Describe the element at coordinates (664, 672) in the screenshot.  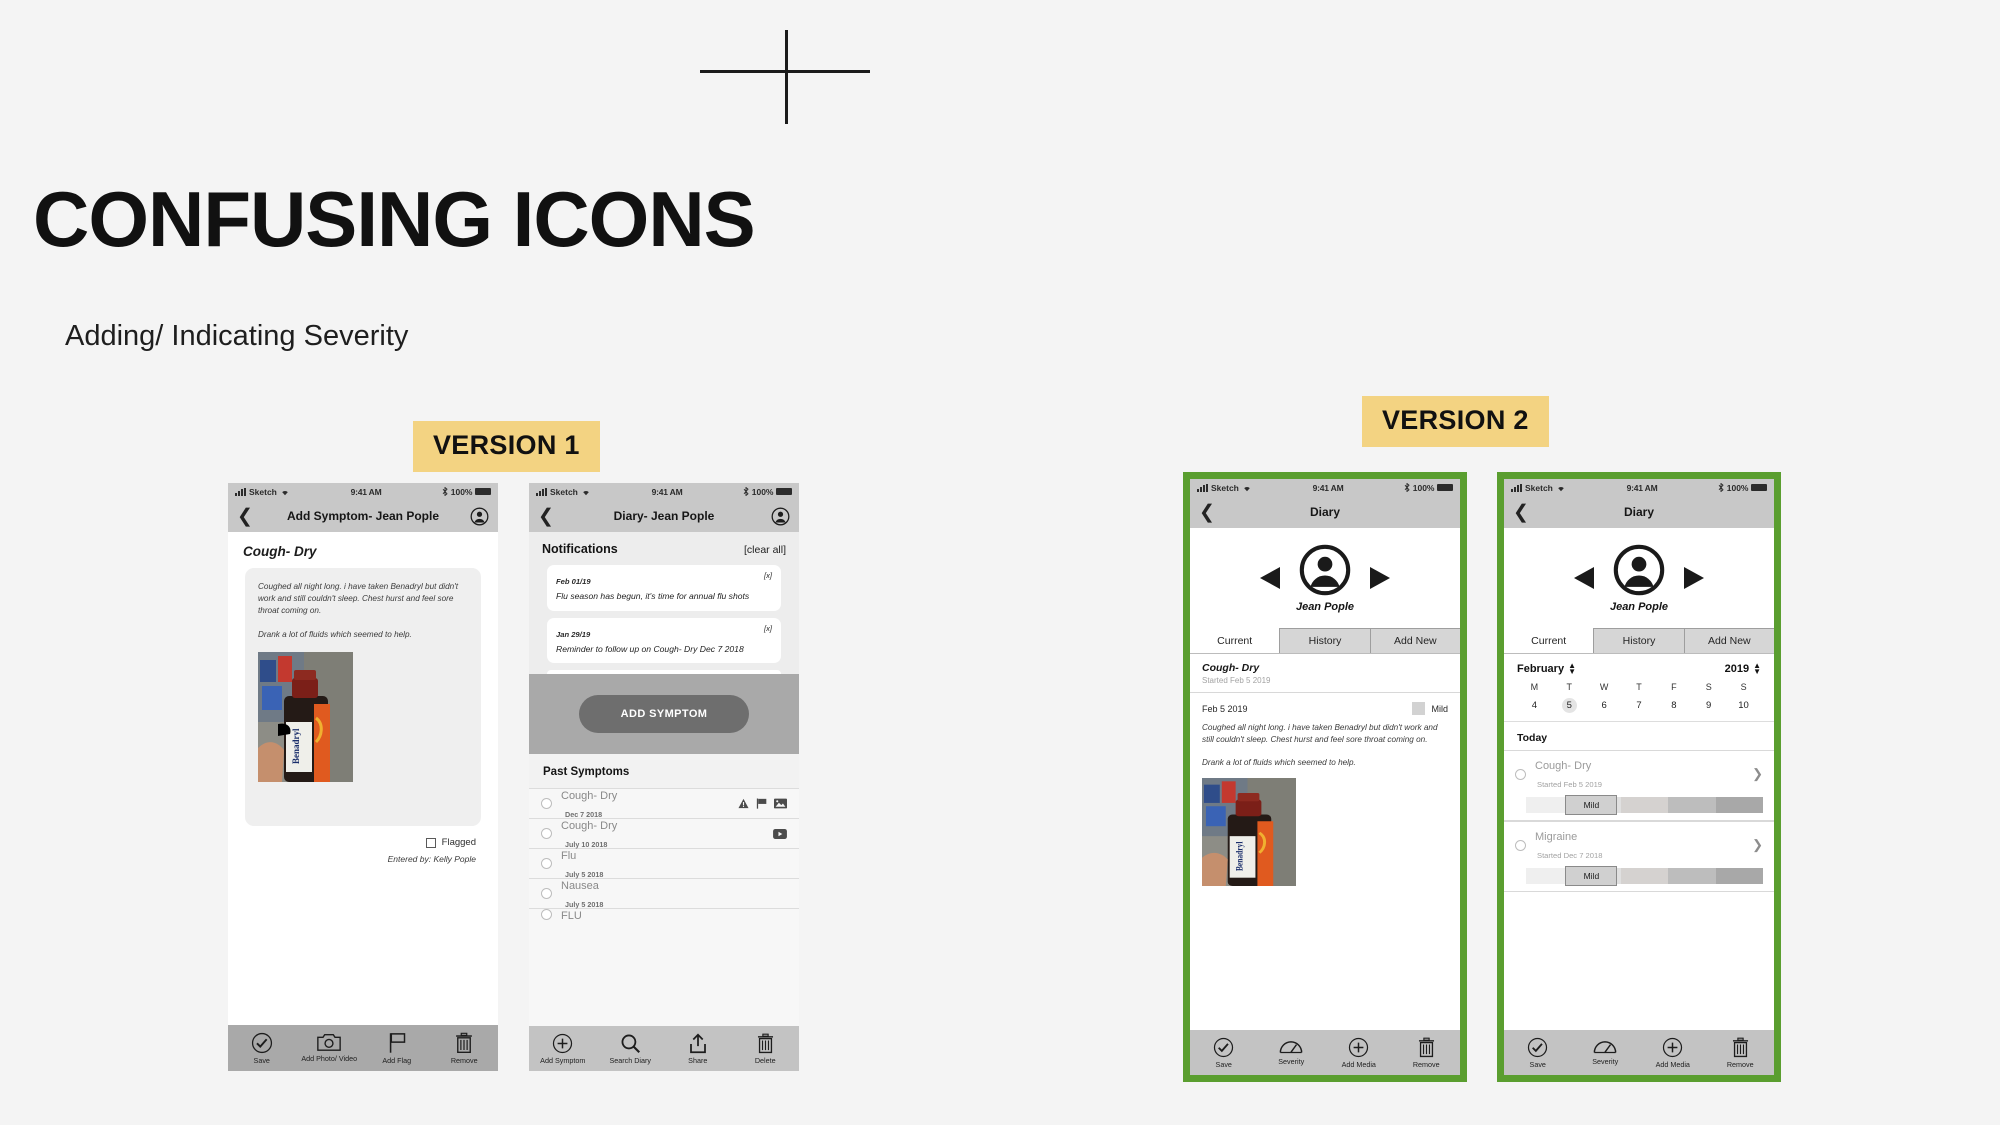
I see `notification-card-partial` at that location.